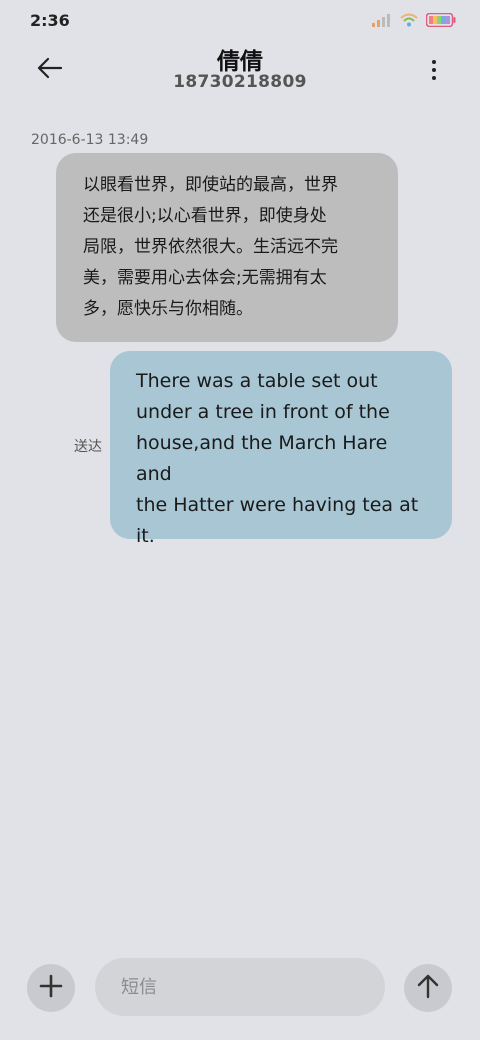  Describe the element at coordinates (440, 21) in the screenshot. I see `battery-icon` at that location.